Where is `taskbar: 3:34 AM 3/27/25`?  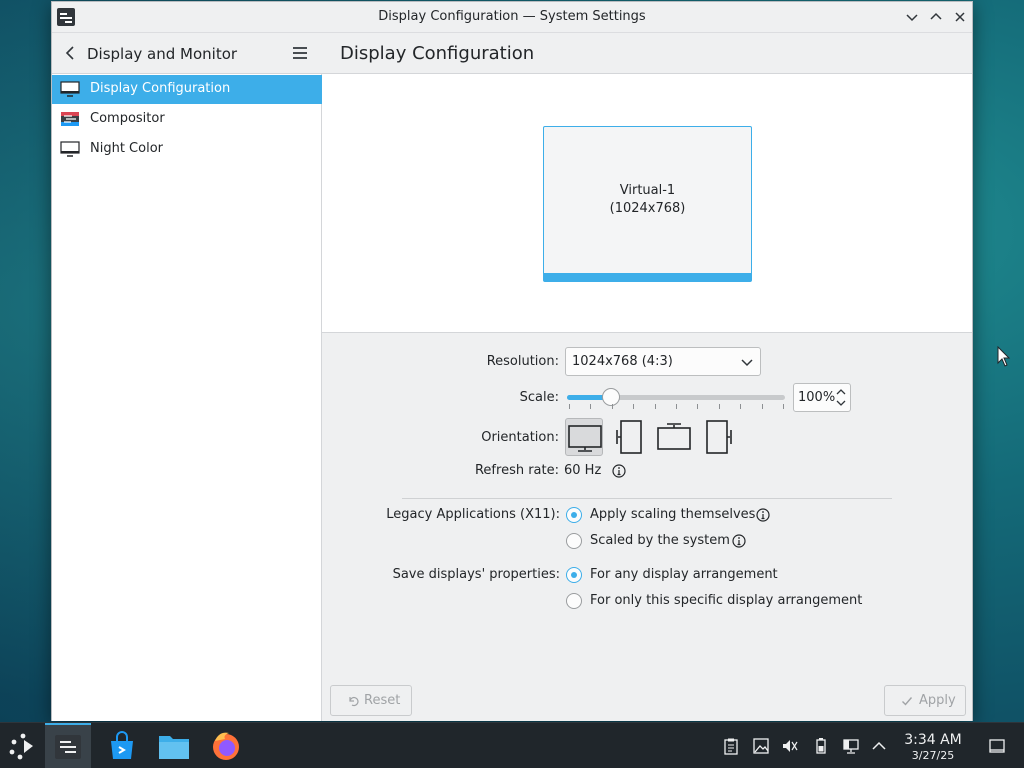
taskbar: 3:34 AM 3/27/25 is located at coordinates (512, 745).